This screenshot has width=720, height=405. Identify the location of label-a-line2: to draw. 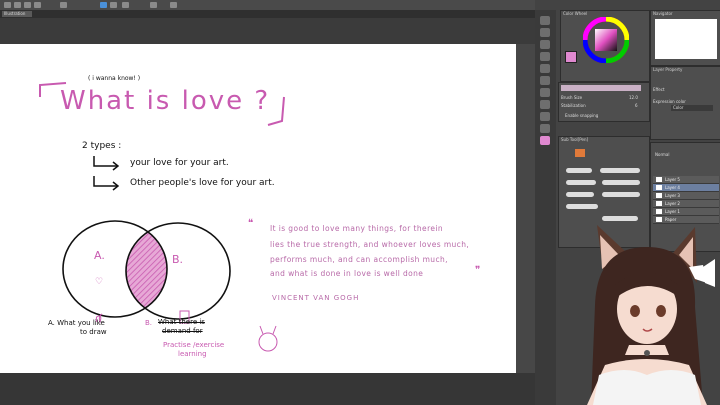
(93, 332).